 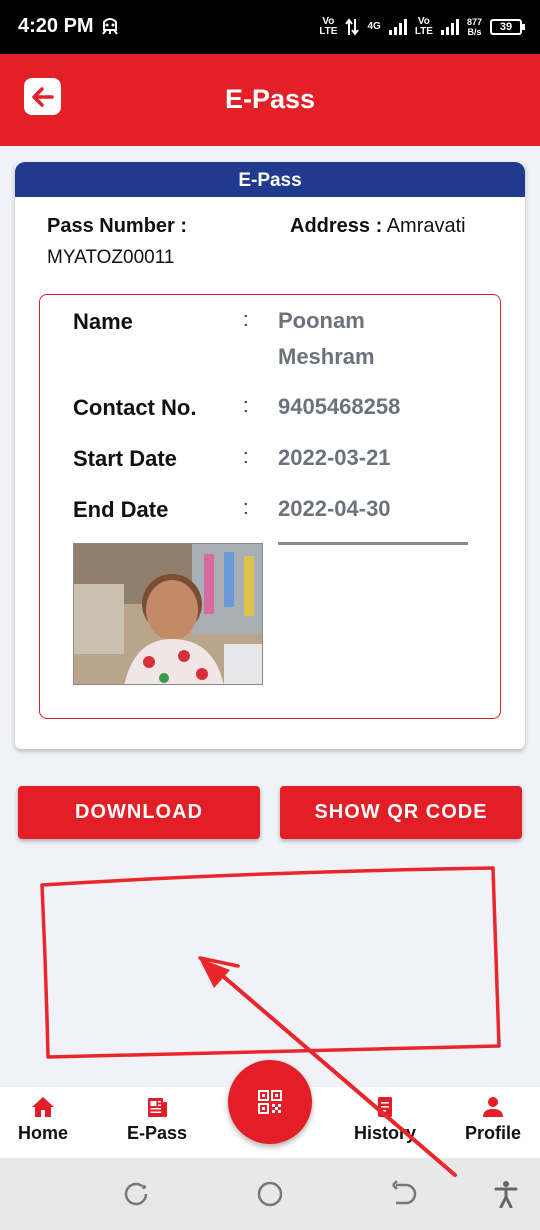 What do you see at coordinates (334, 457) in the screenshot?
I see `start-date-value: 2022-03-21` at bounding box center [334, 457].